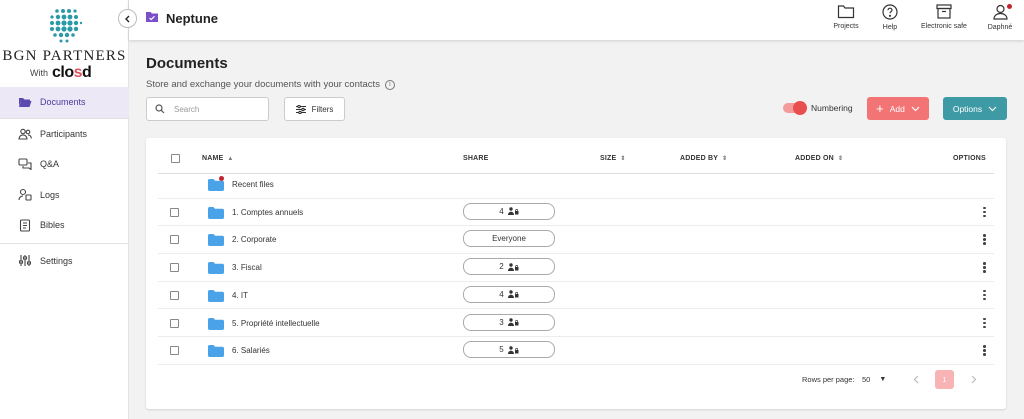 This screenshot has width=1024, height=419. Describe the element at coordinates (576, 296) in the screenshot. I see `table-row: 4. IT 4` at that location.